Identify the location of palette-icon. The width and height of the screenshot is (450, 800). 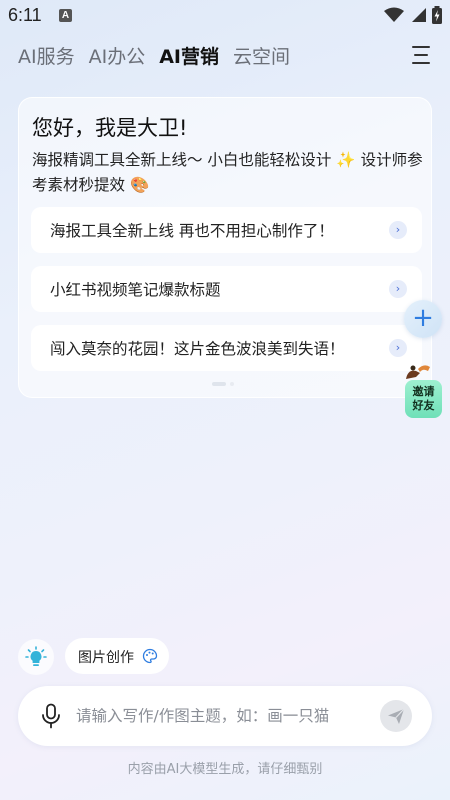
(150, 656).